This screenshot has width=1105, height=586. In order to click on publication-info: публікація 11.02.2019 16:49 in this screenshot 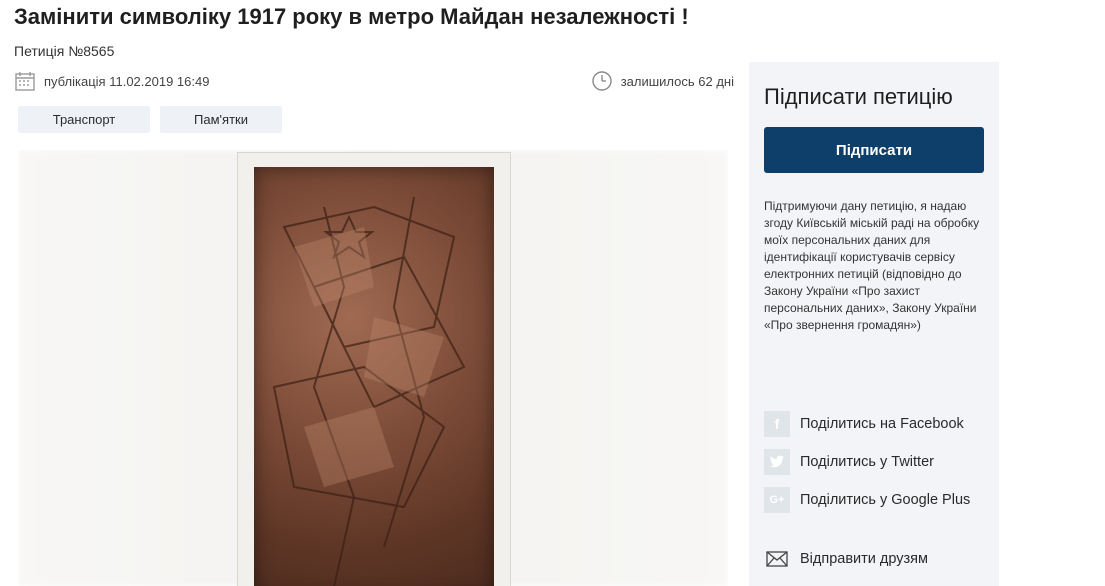, I will do `click(111, 81)`.